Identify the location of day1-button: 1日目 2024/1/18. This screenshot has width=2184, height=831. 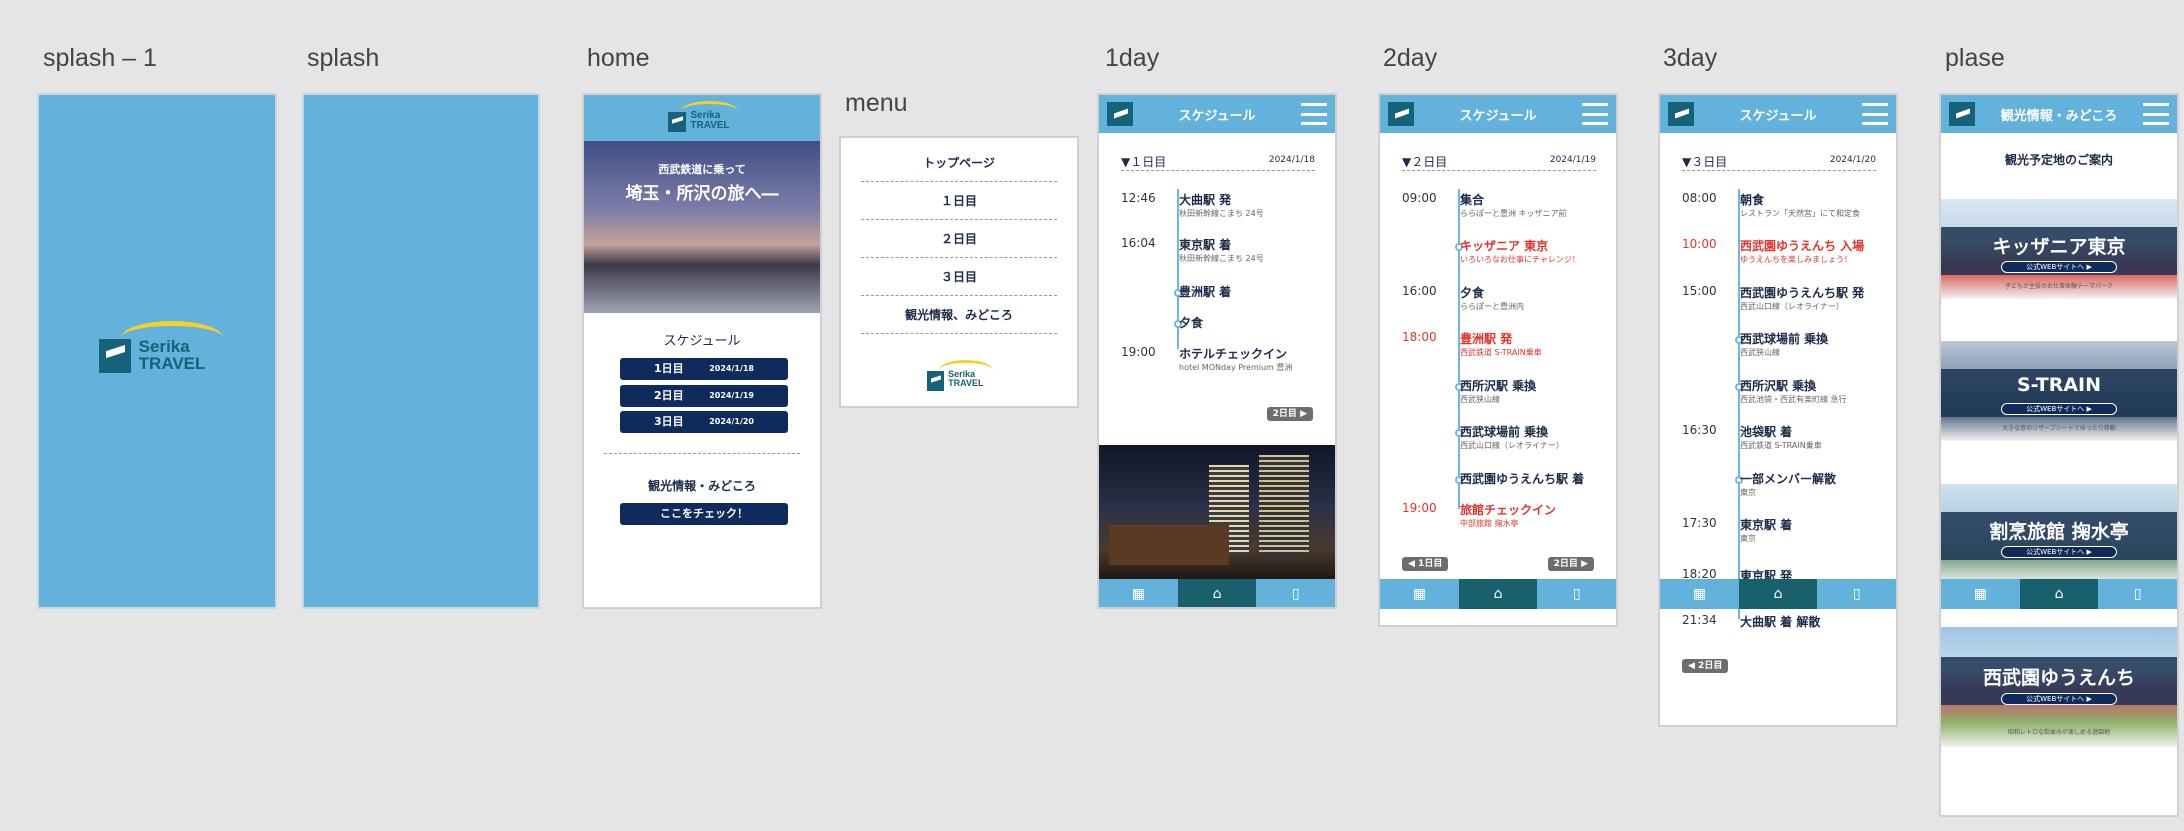
(704, 369).